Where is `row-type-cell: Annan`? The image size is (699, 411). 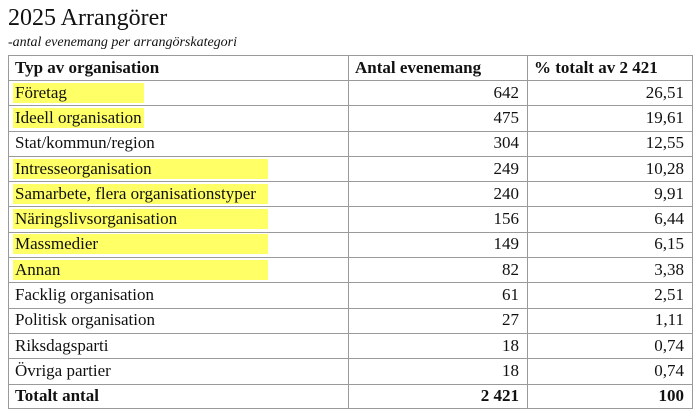
row-type-cell: Annan is located at coordinates (178, 270).